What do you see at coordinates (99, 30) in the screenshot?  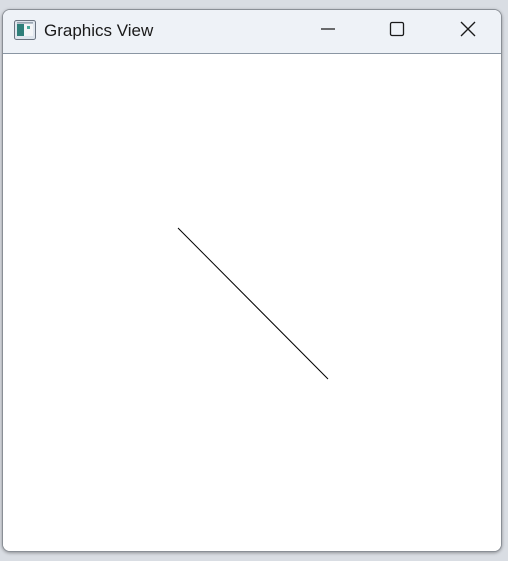 I see `window-title: Graphics View` at bounding box center [99, 30].